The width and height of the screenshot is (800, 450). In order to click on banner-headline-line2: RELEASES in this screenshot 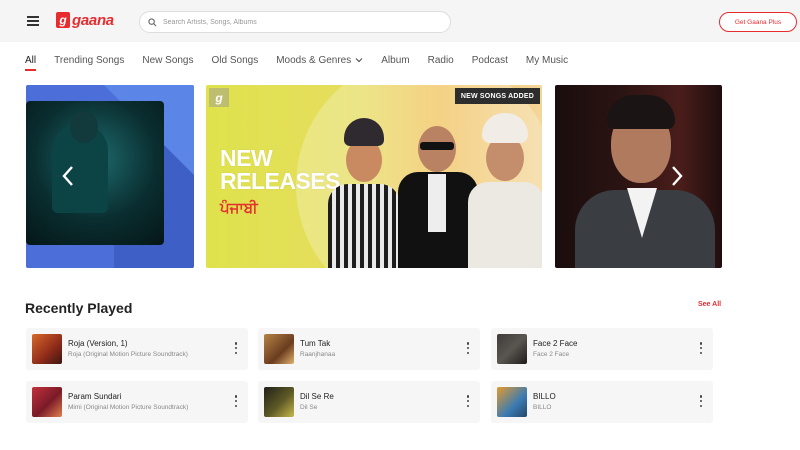, I will do `click(280, 181)`.